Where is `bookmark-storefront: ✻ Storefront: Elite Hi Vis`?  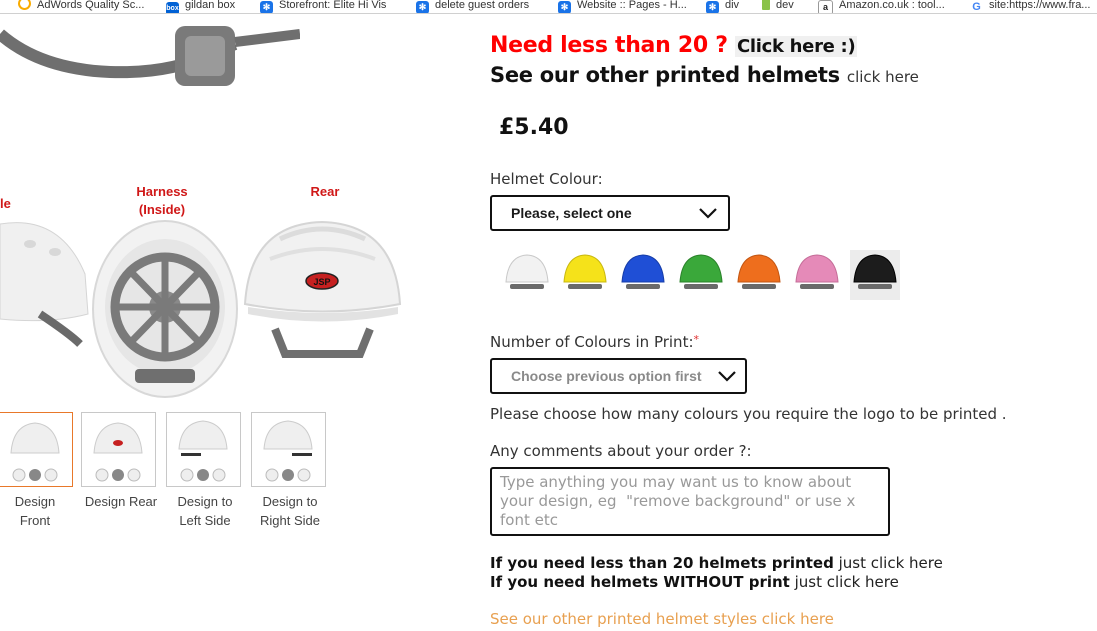 bookmark-storefront: ✻ Storefront: Elite Hi Vis is located at coordinates (323, 6).